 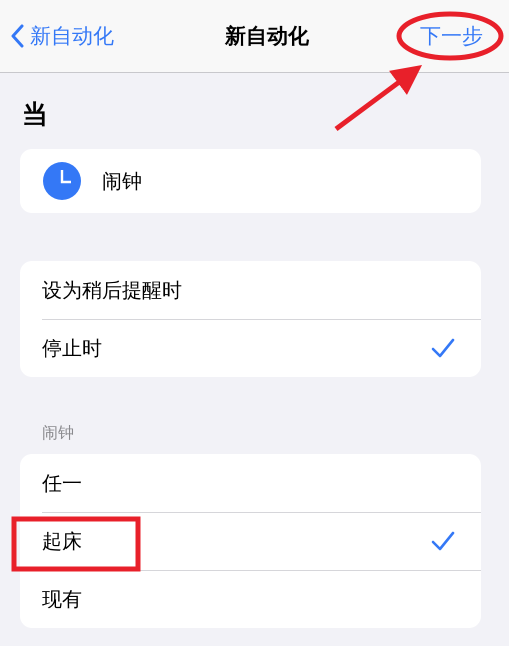 I want to click on section-heading: 当, so click(x=35, y=115).